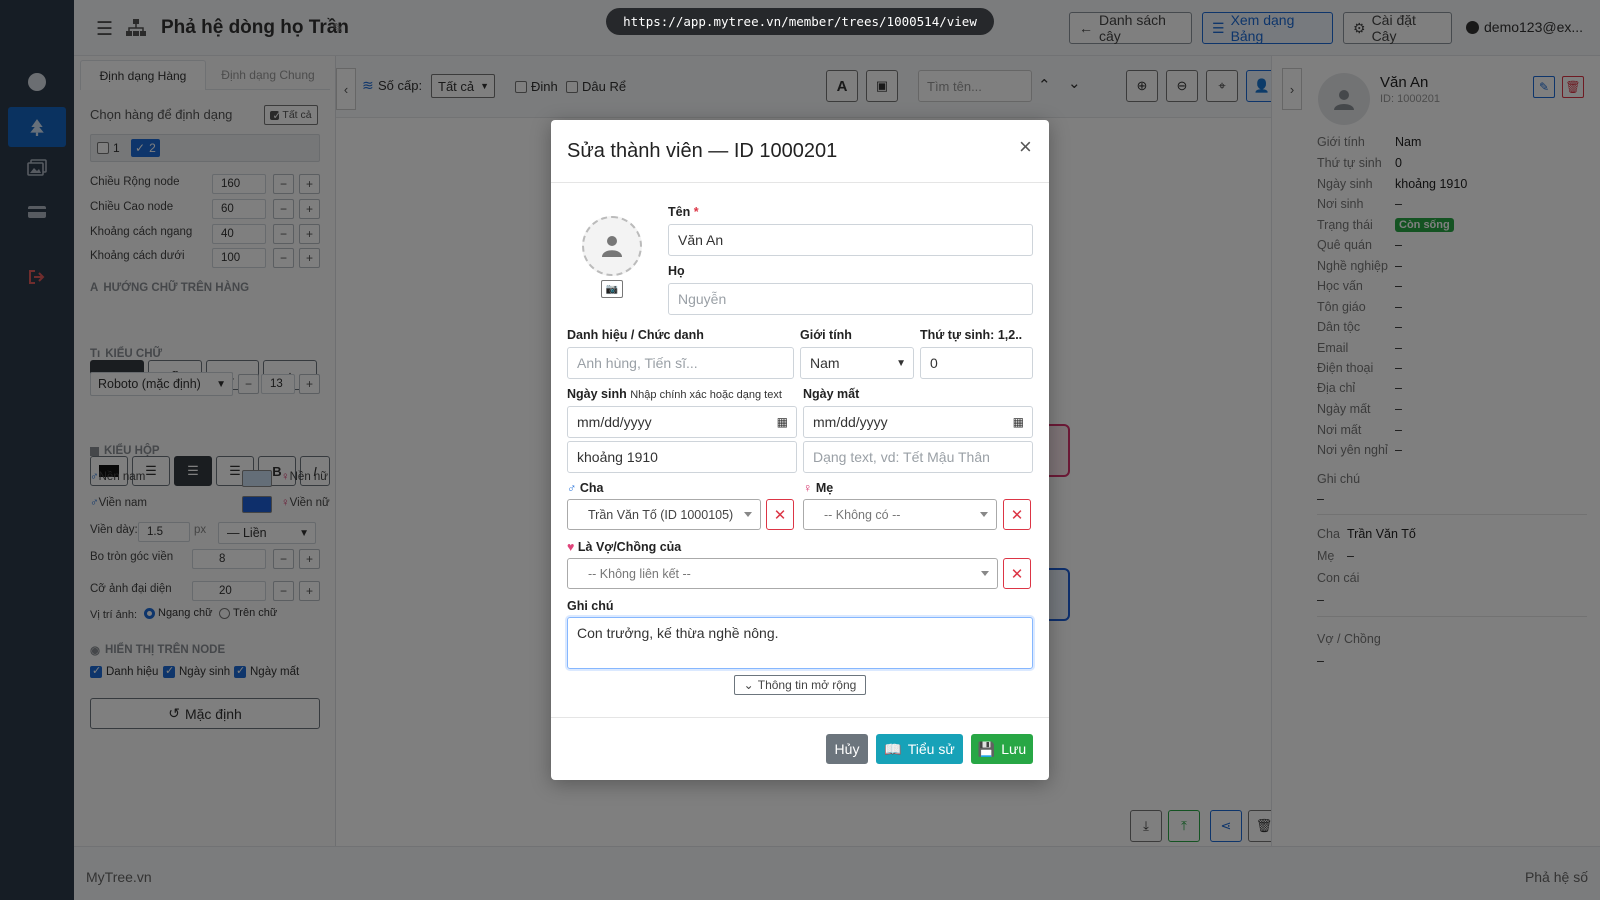 The width and height of the screenshot is (1600, 900). Describe the element at coordinates (808, 488) in the screenshot. I see `female-icon: ♀` at that location.